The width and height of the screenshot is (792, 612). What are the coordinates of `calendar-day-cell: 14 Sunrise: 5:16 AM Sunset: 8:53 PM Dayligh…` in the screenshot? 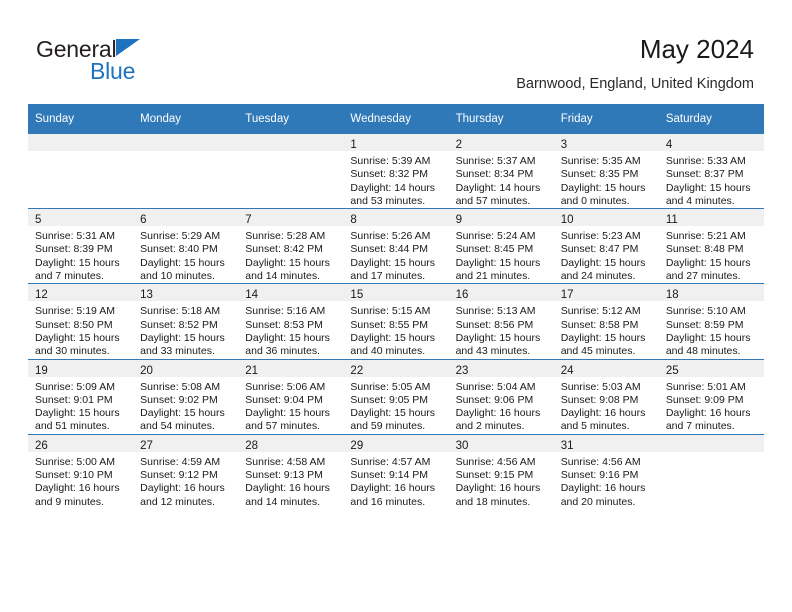 It's located at (291, 321).